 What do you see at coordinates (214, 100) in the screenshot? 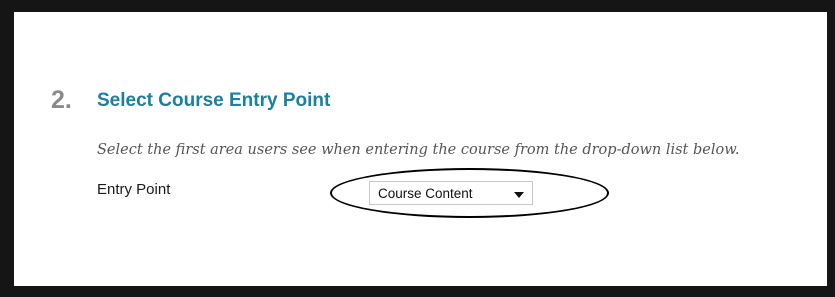
I see `section-title: Select Course Entry Point` at bounding box center [214, 100].